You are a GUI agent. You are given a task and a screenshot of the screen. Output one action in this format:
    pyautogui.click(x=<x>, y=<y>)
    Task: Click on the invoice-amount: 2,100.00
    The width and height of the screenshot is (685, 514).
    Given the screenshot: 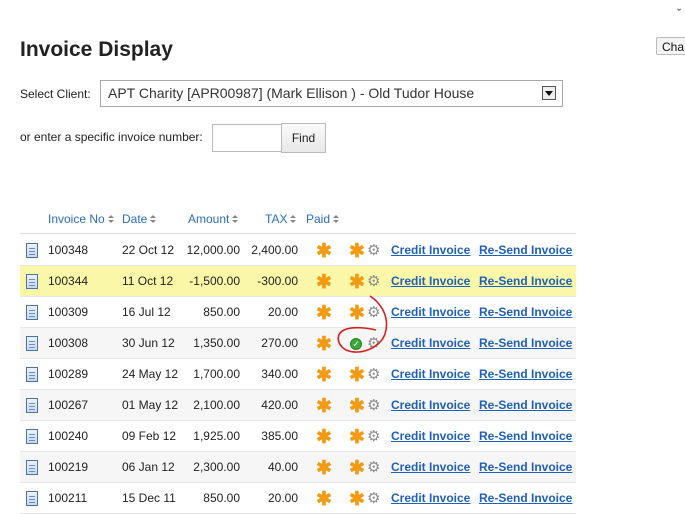 What is the action you would take?
    pyautogui.click(x=216, y=405)
    